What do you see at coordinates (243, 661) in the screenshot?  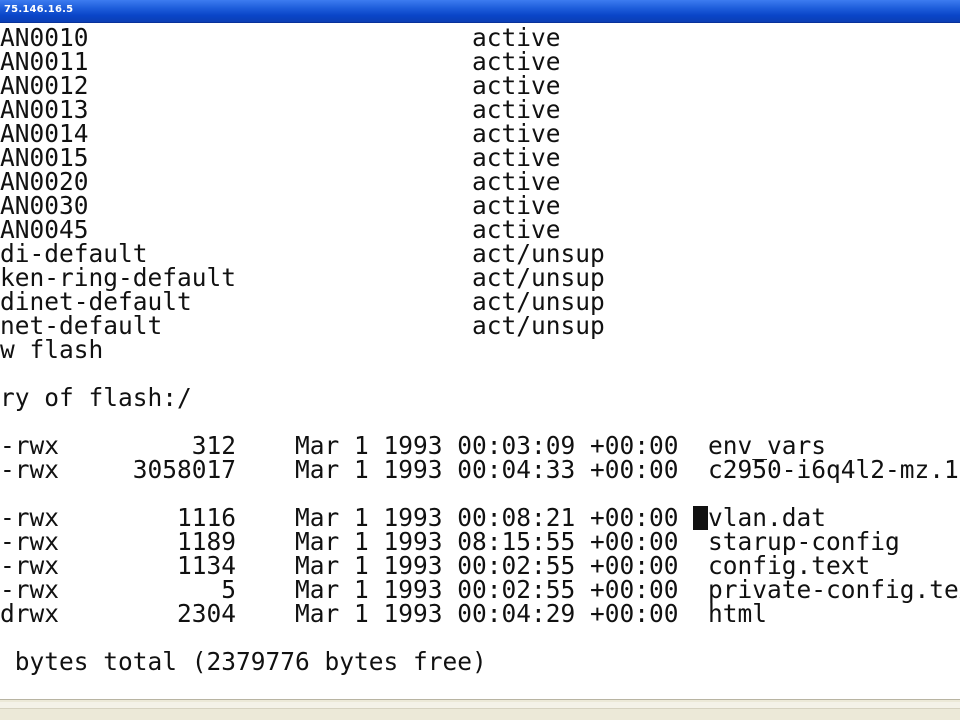 I see `terminal-line-bytes-summary: bytes total (2379776 bytes free)` at bounding box center [243, 661].